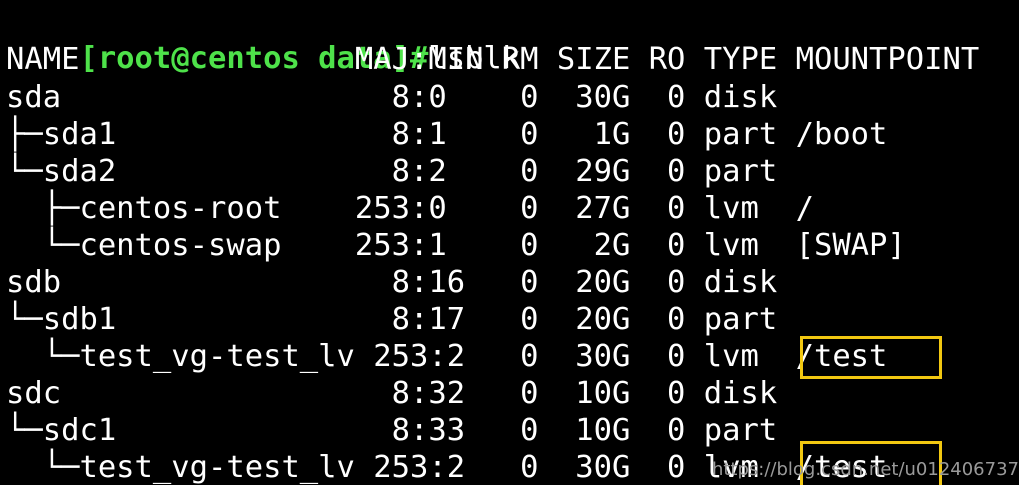  Describe the element at coordinates (865, 469) in the screenshot. I see `watermark-text: https://blog.csdn.net/u012406737` at that location.